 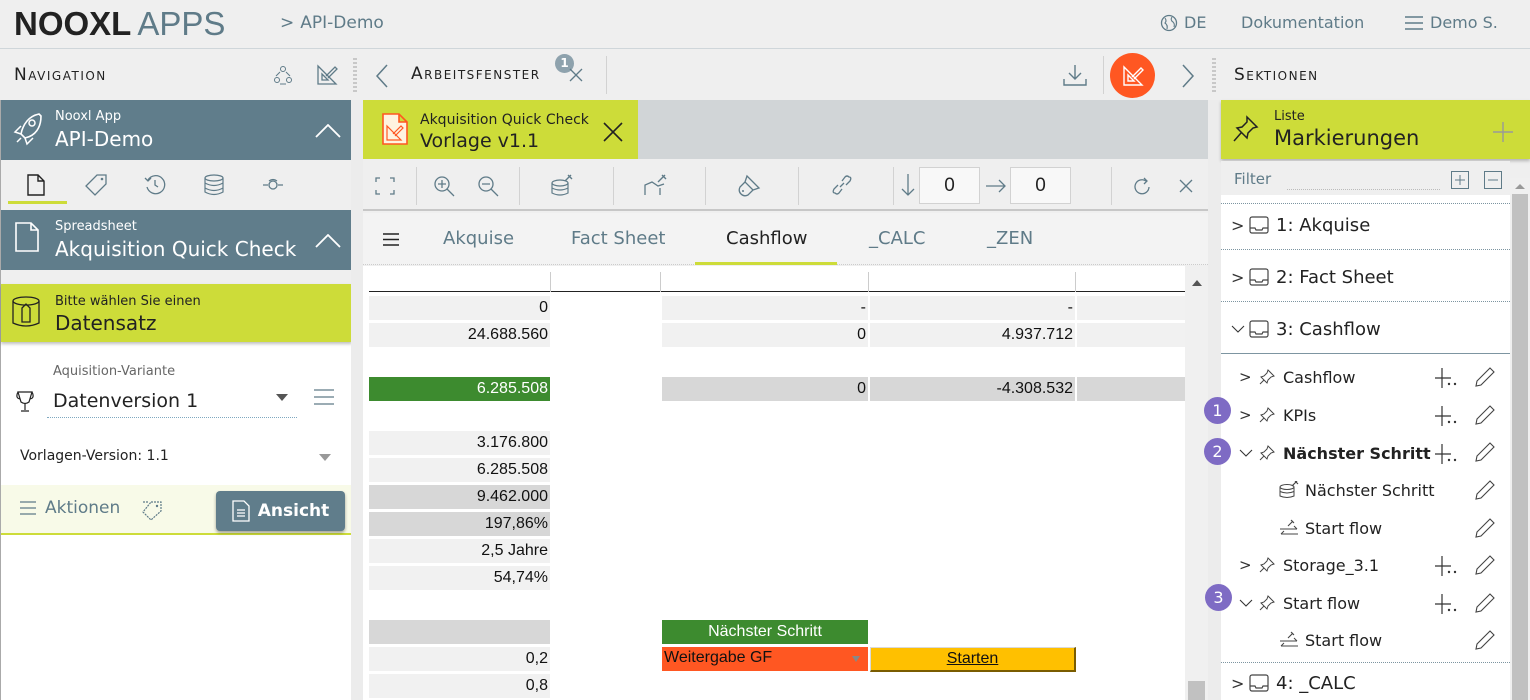 What do you see at coordinates (459, 524) in the screenshot?
I see `cell: 197,86%` at bounding box center [459, 524].